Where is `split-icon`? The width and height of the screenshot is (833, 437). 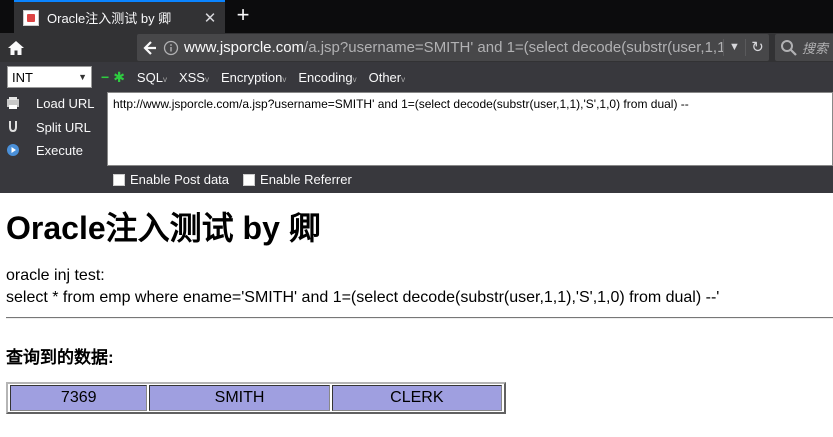 split-icon is located at coordinates (13, 127).